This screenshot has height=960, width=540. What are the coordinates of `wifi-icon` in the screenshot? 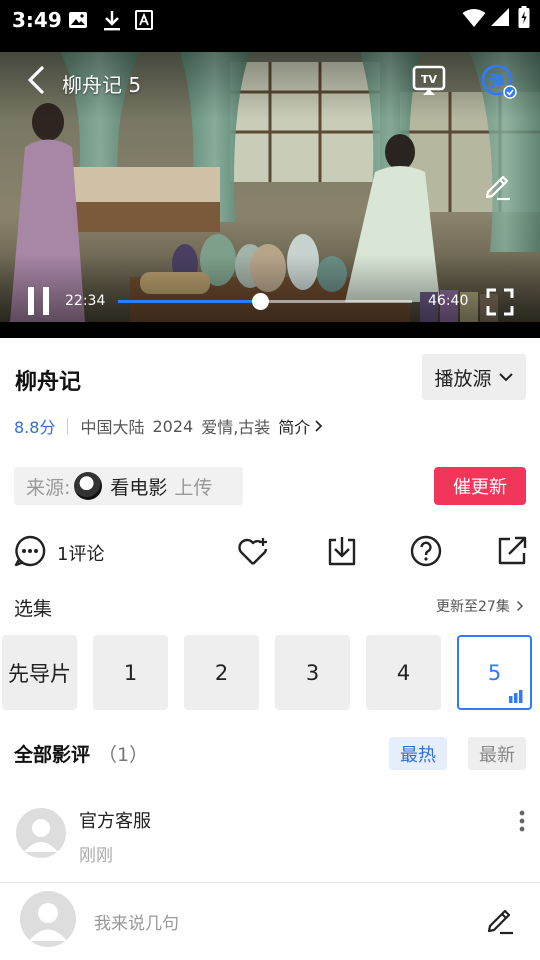 It's located at (474, 18).